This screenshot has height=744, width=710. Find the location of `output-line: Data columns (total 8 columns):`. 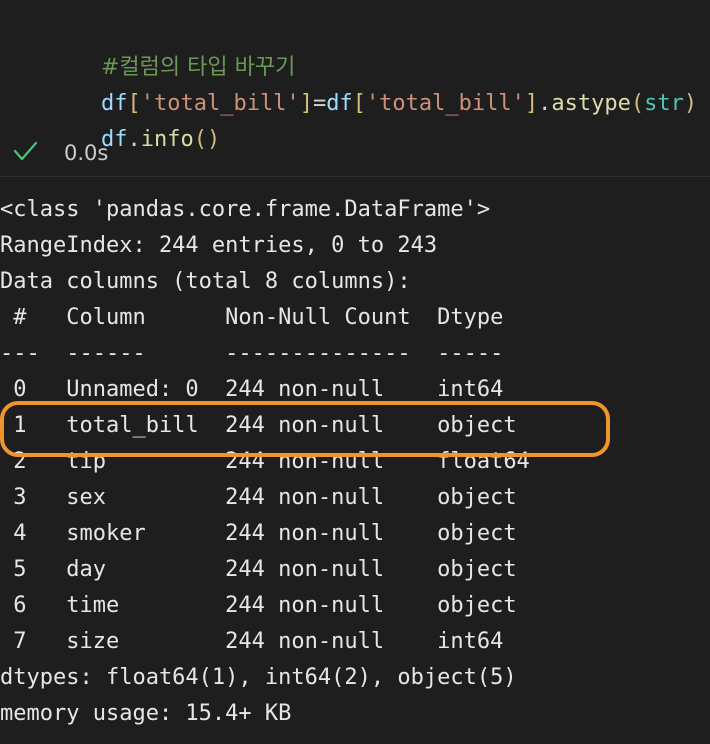

output-line: Data columns (total 8 columns): is located at coordinates (205, 281).